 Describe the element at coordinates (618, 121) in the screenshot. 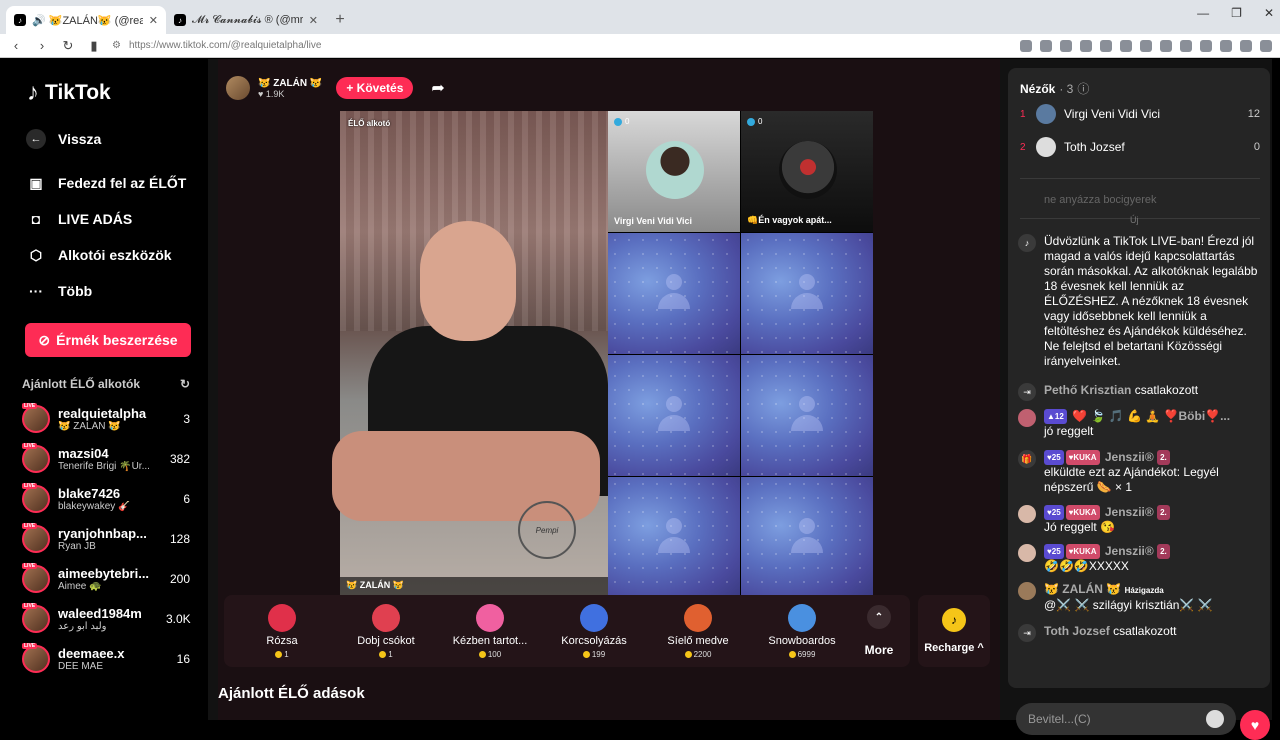

I see `viewer-icon` at that location.